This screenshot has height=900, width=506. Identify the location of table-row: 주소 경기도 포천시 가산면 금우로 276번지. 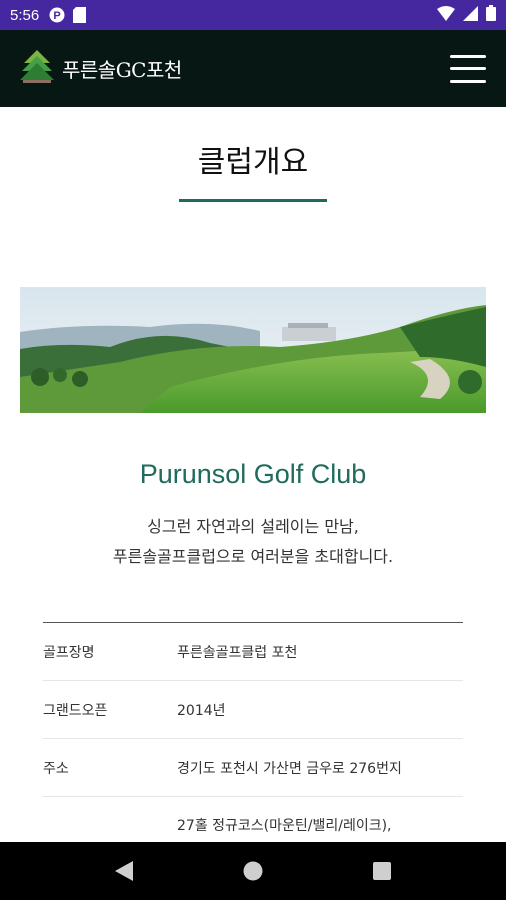
(253, 768).